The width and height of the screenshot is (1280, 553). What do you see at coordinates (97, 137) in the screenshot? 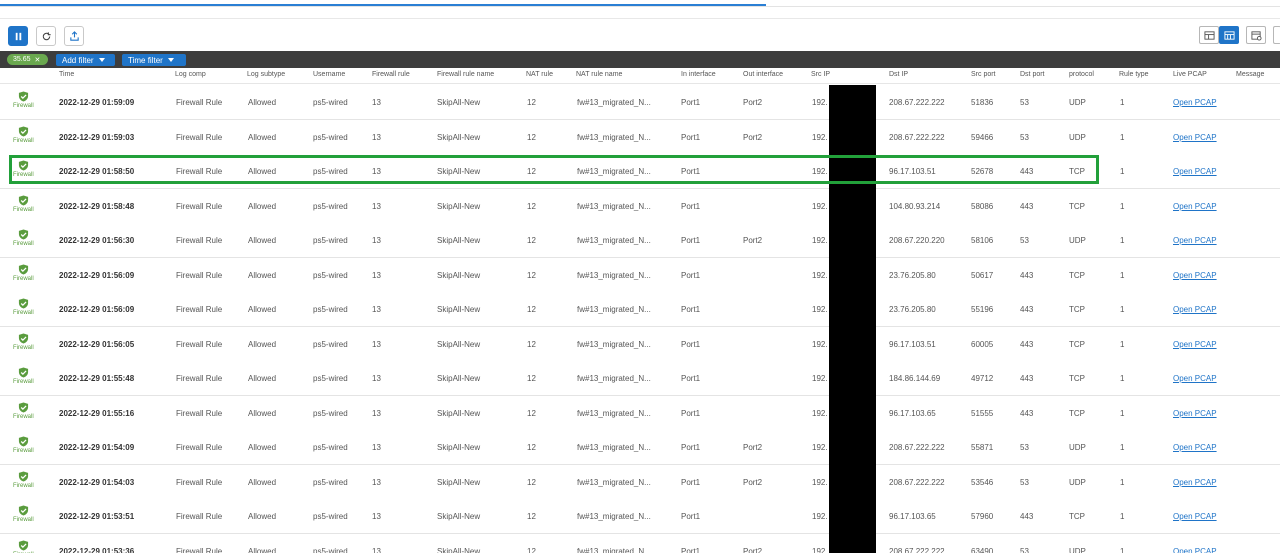
I see `time-cell: 2022-12-29 01:59:03` at bounding box center [97, 137].